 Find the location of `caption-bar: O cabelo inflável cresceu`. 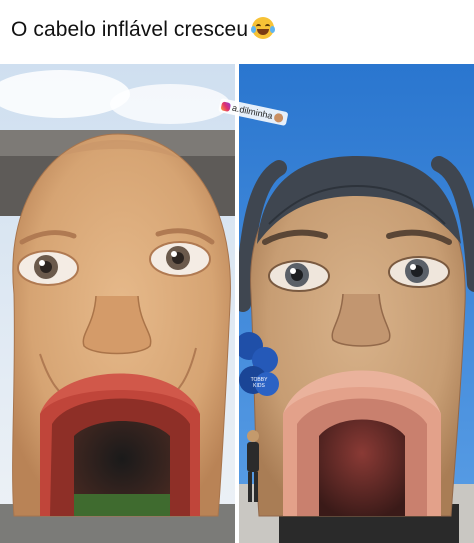

caption-bar: O cabelo inflável cresceu is located at coordinates (237, 31).